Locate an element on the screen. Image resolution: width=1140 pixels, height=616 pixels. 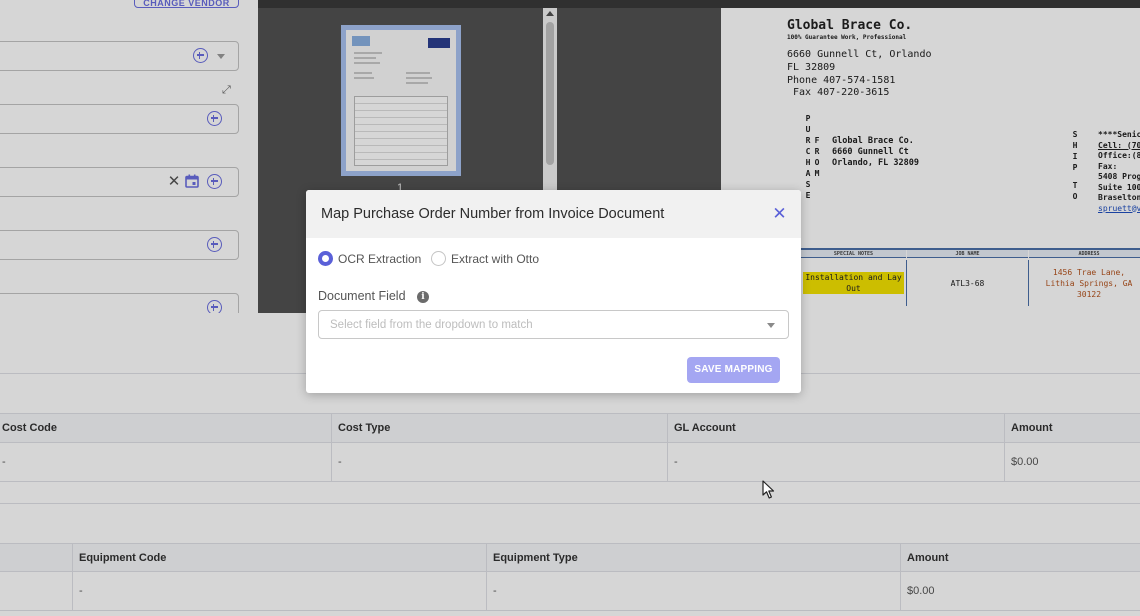
close-icon: ✕ is located at coordinates (779, 213).